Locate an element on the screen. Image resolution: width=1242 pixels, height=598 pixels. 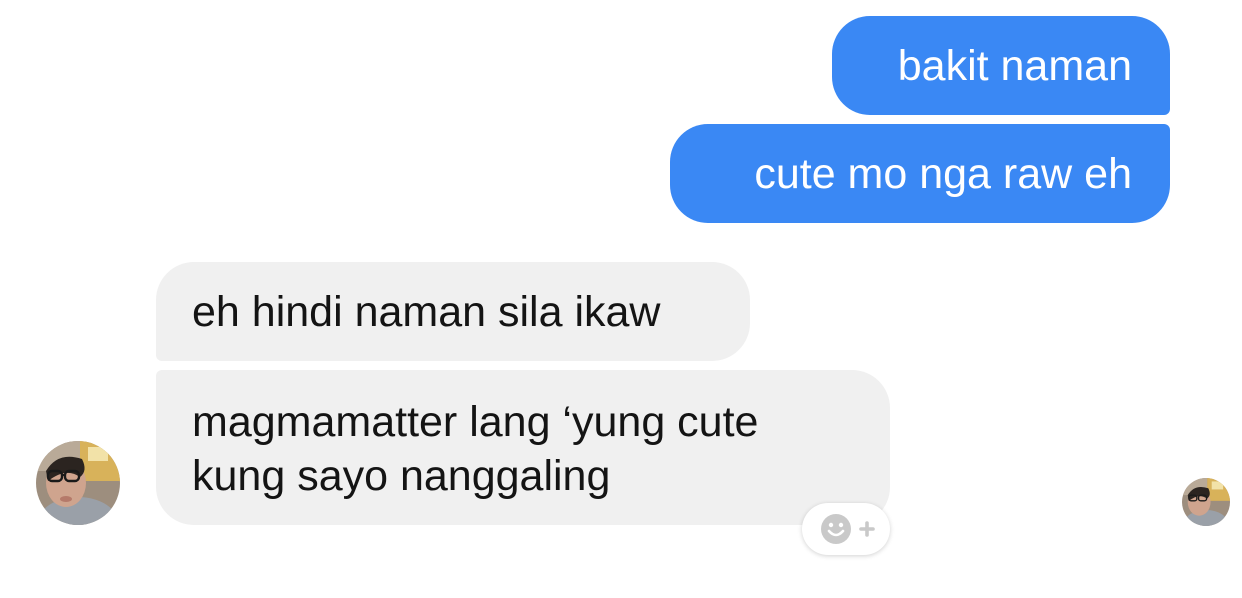
add-reaction-button is located at coordinates (846, 529).